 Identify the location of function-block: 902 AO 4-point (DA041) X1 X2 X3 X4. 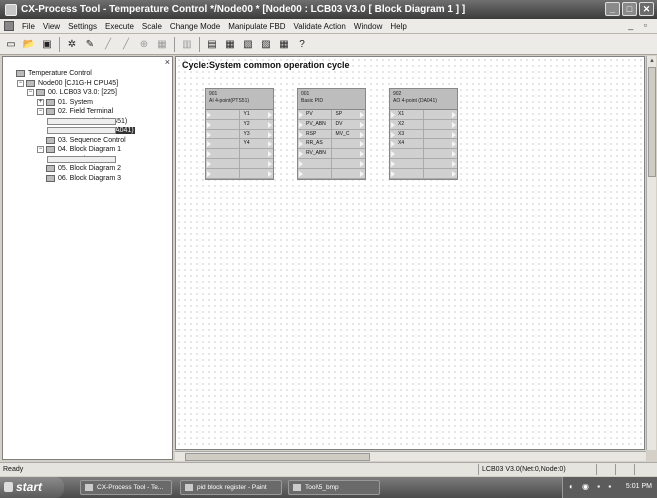
(423, 134).